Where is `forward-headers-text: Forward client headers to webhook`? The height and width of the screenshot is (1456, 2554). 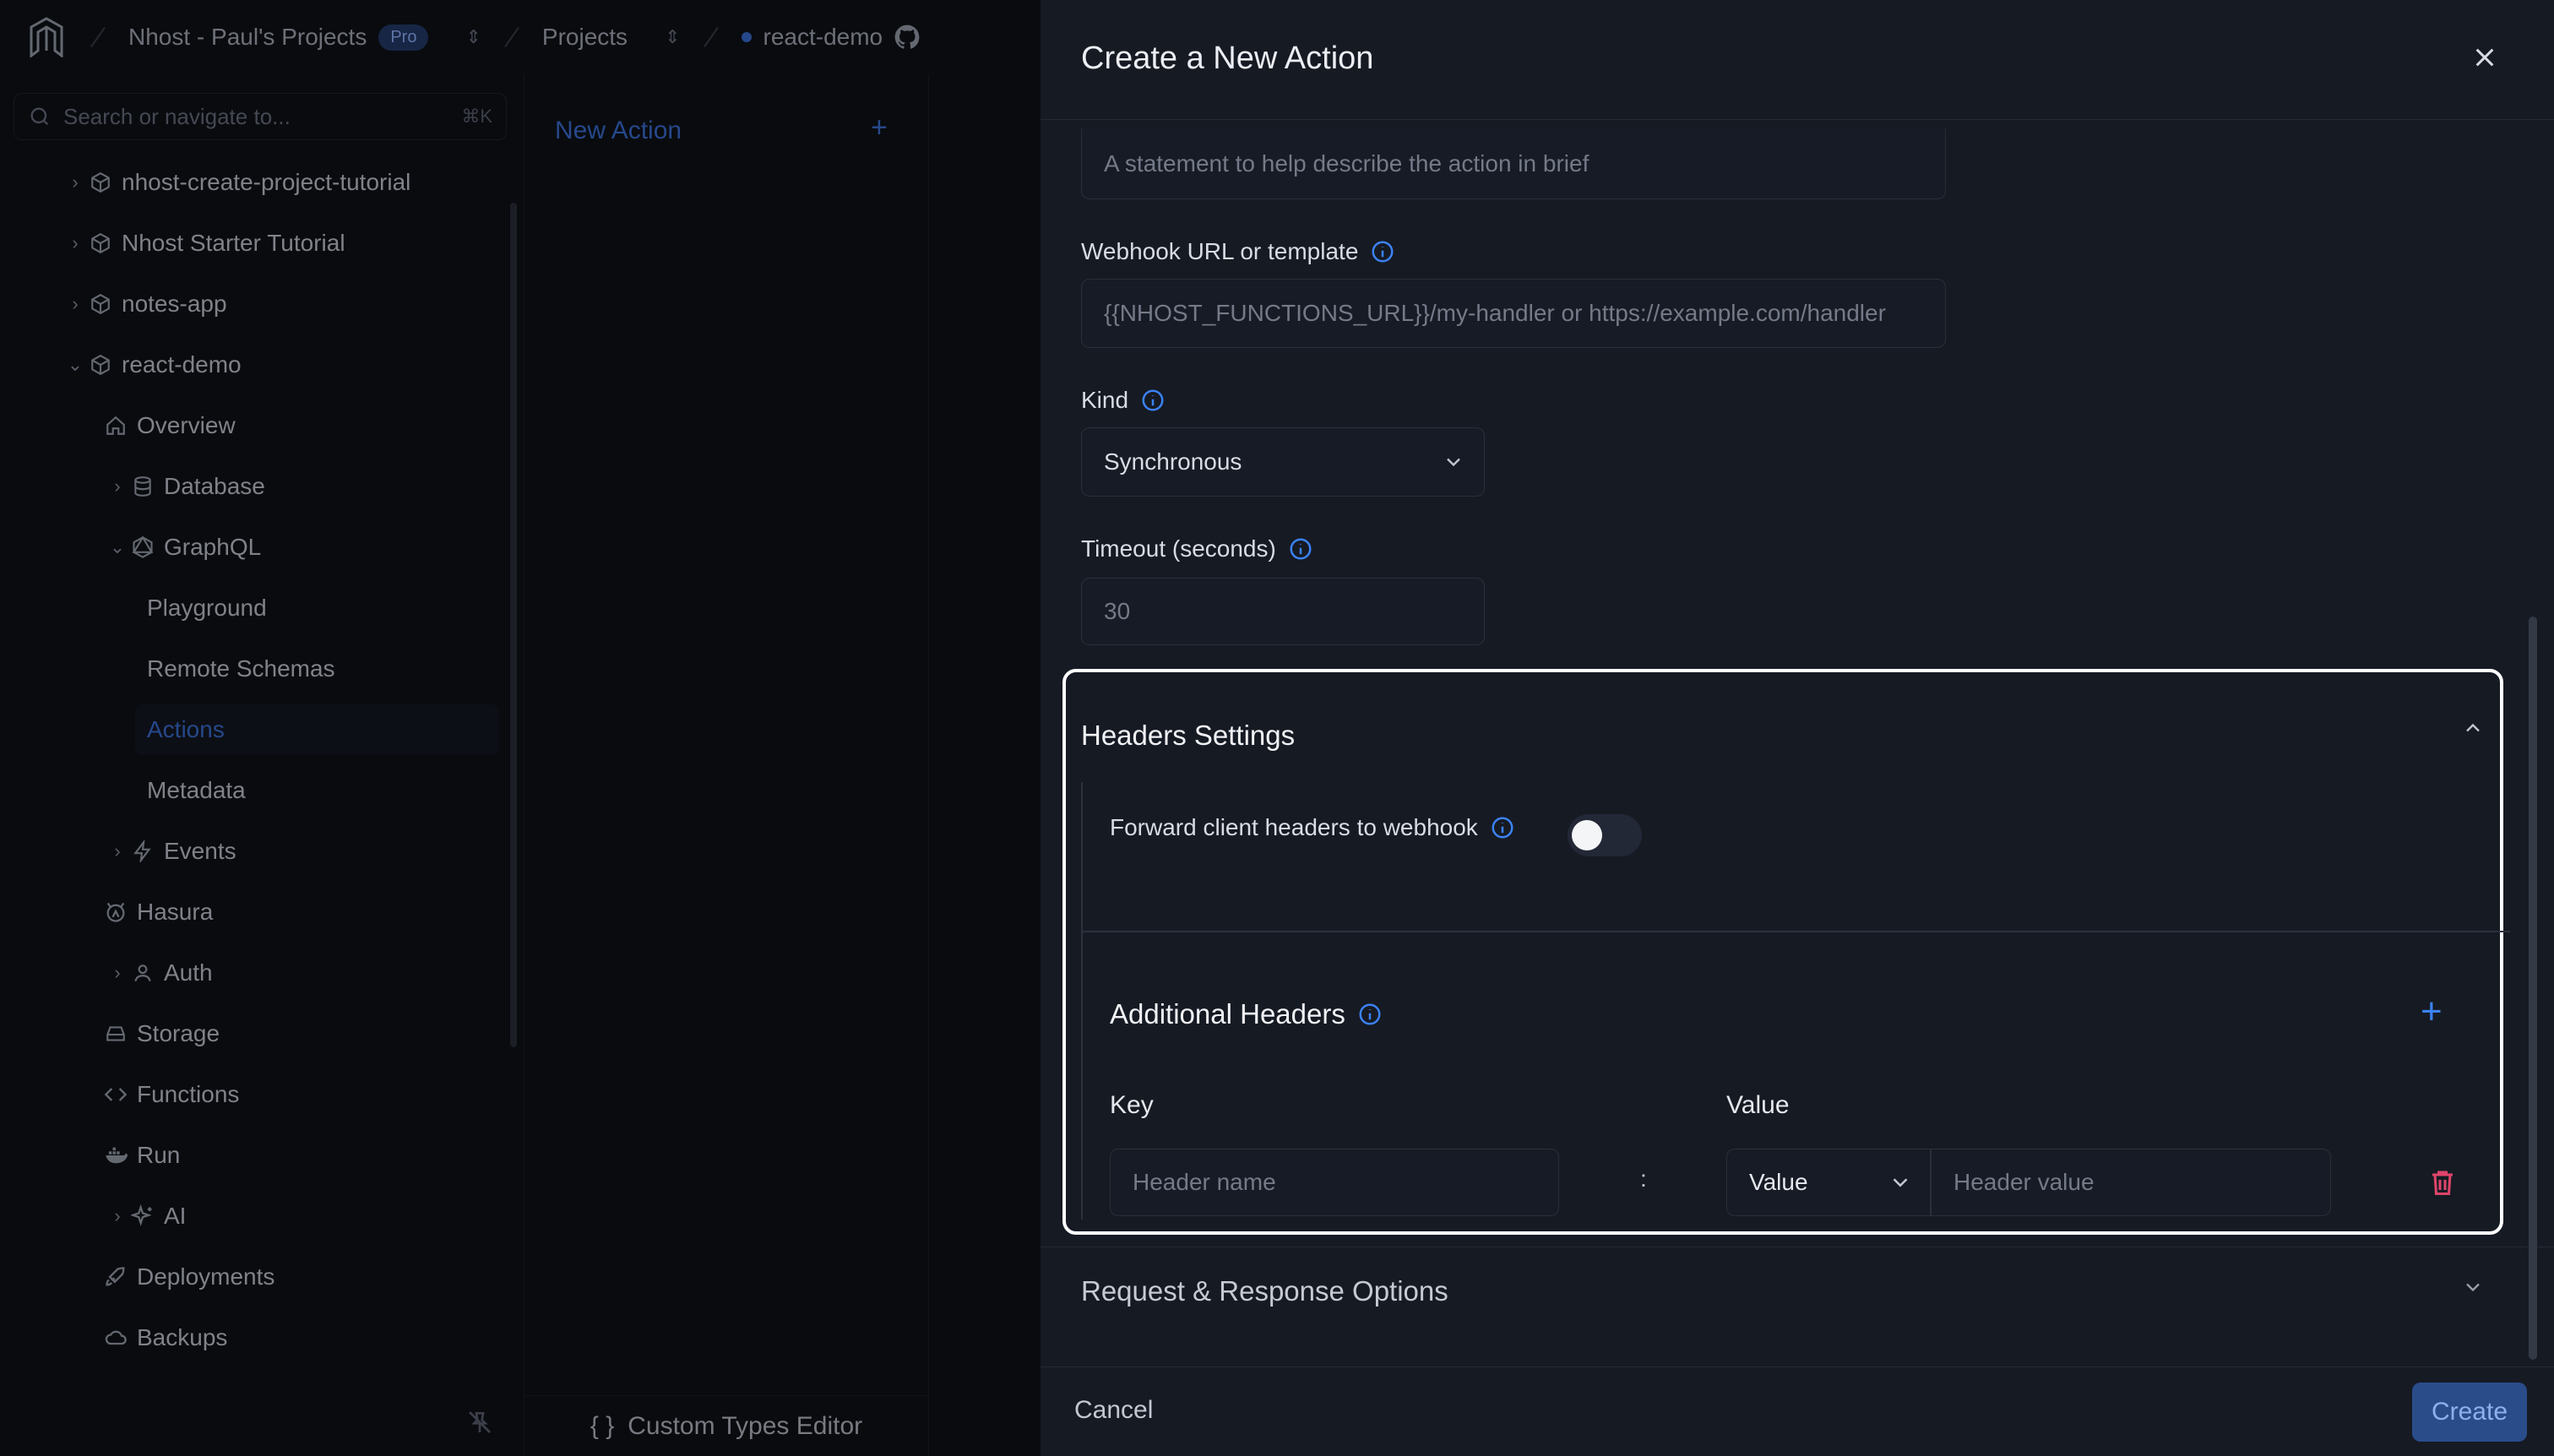
forward-headers-text: Forward client headers to webhook is located at coordinates (1294, 827).